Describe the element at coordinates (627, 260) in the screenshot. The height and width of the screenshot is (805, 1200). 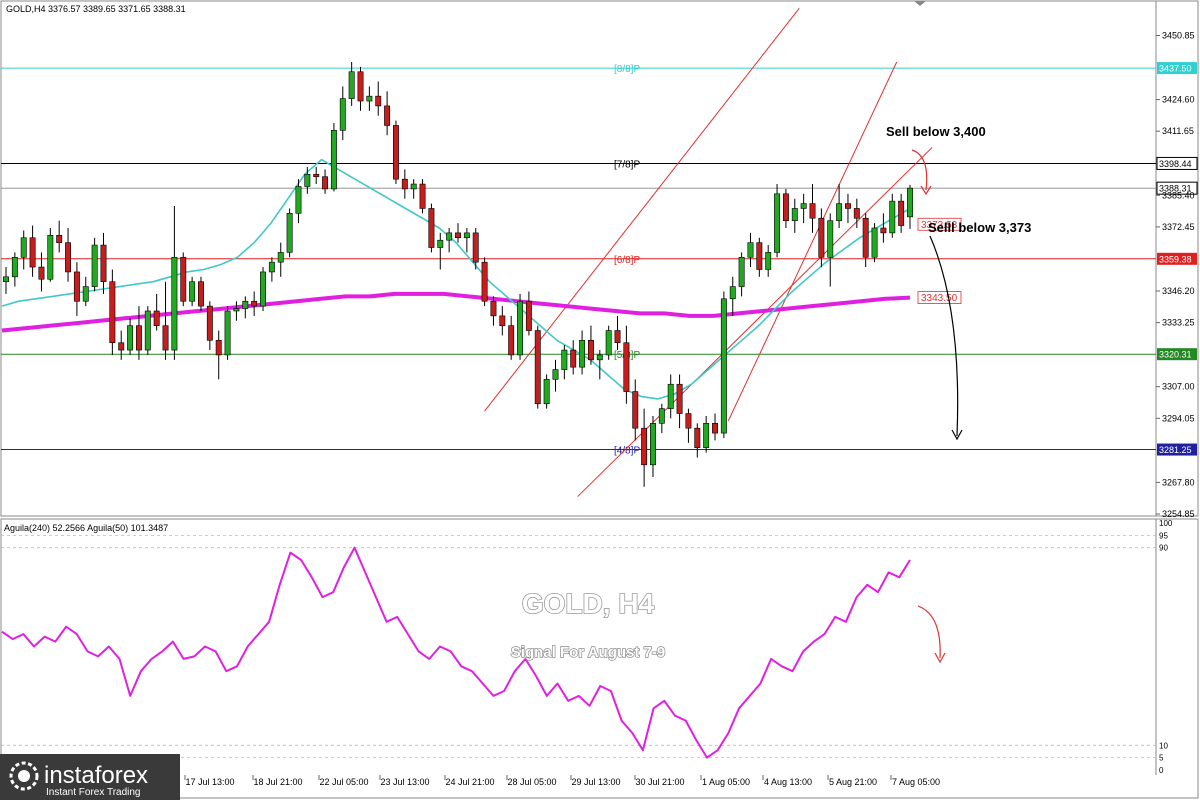
I see `murrey-label: [6/8]P` at that location.